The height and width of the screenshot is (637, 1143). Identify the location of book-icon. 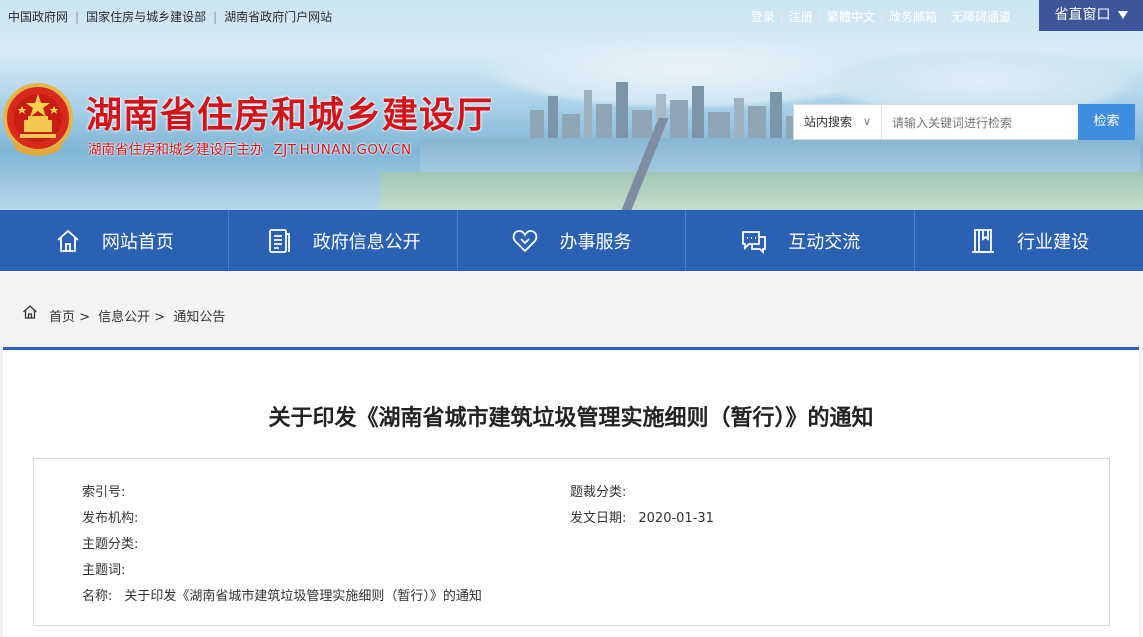
(983, 240).